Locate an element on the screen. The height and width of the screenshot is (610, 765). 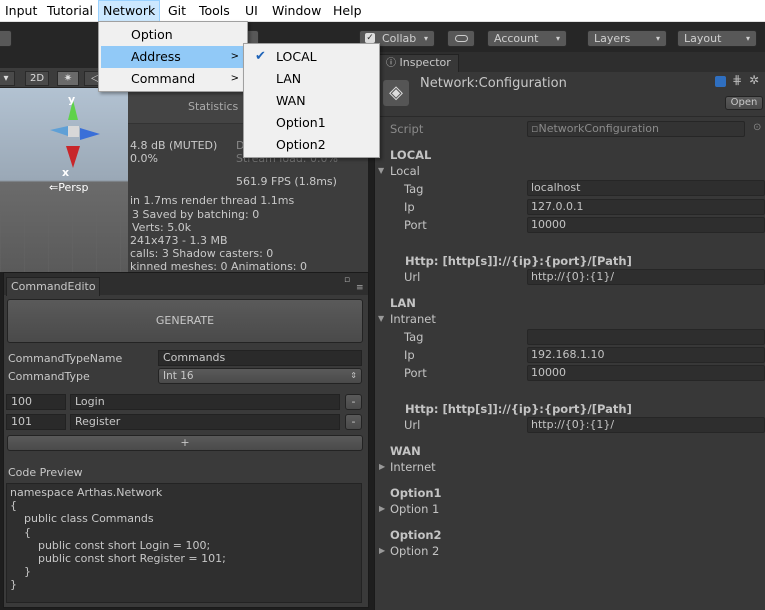
lan-group-label: Intranet is located at coordinates (413, 319).